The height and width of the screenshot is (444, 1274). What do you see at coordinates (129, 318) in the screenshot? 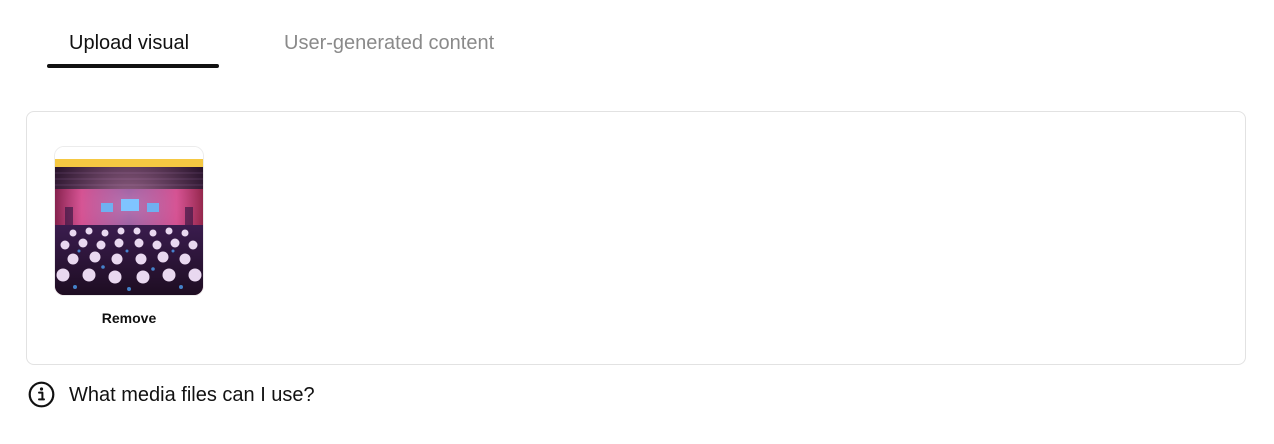
I see `remove-button: Remove` at bounding box center [129, 318].